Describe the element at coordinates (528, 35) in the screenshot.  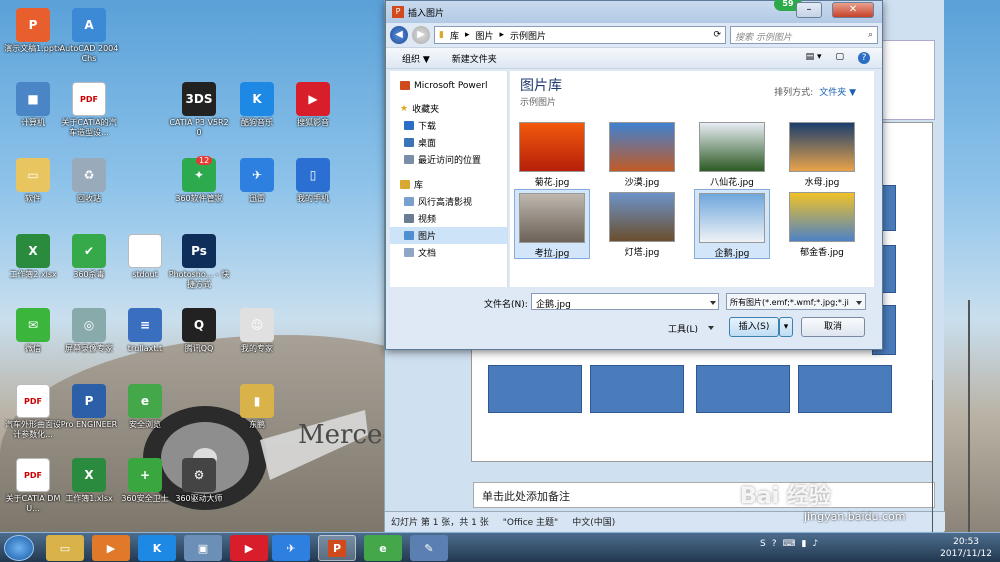
I see `breadcrumb-item: 示例图片` at that location.